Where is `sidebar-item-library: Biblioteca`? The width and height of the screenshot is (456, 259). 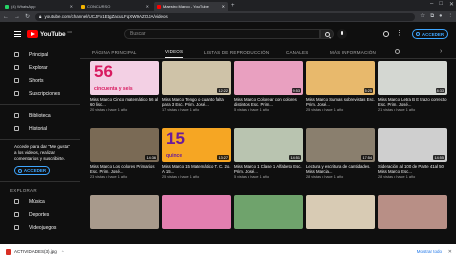
sidebar-item-library: Biblioteca is located at coordinates (40, 115).